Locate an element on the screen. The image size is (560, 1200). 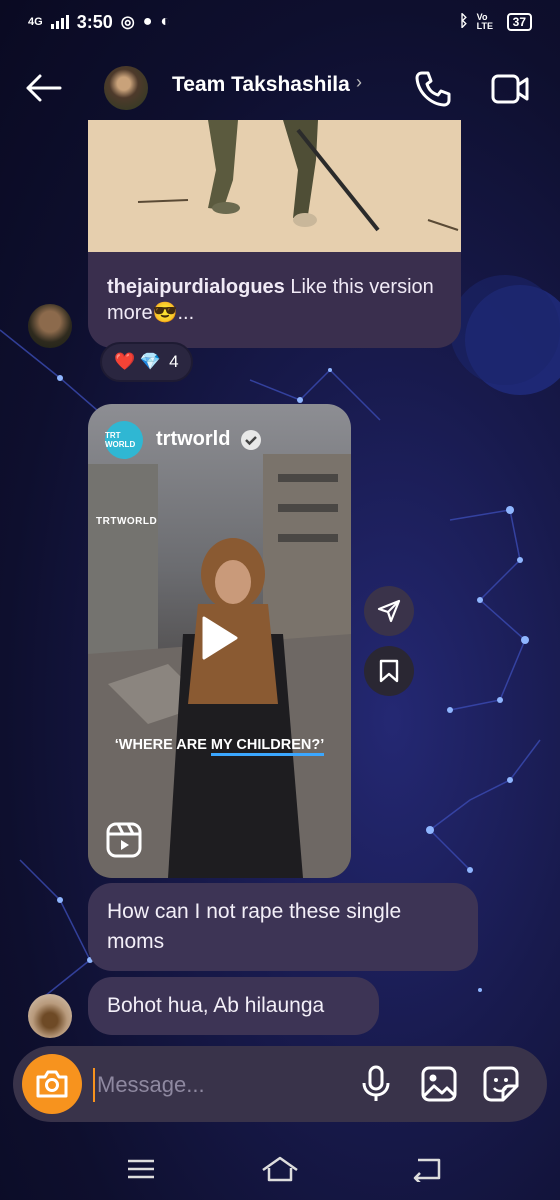
reel-caption: ‘WHERE ARE MY CHILDREN?’ is located at coordinates (219, 746).